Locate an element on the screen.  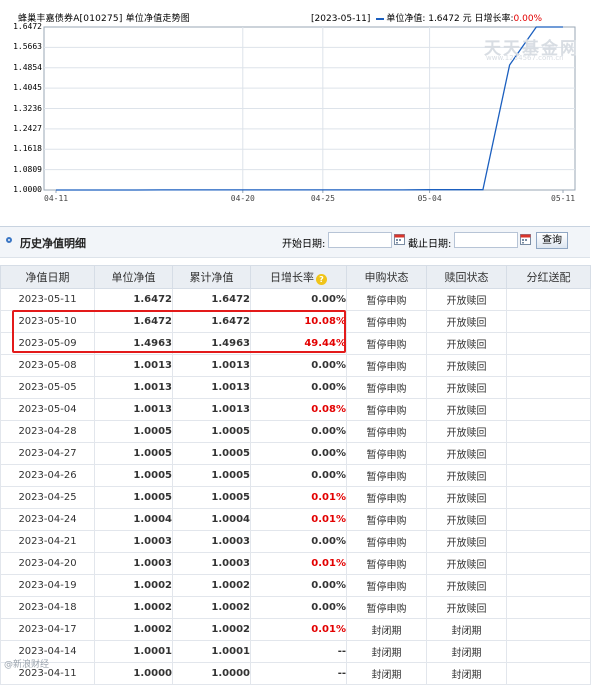
history-nav-header: 历史净值明细 开始日期: 截止日期: 查询 is located at coordinates (295, 242).